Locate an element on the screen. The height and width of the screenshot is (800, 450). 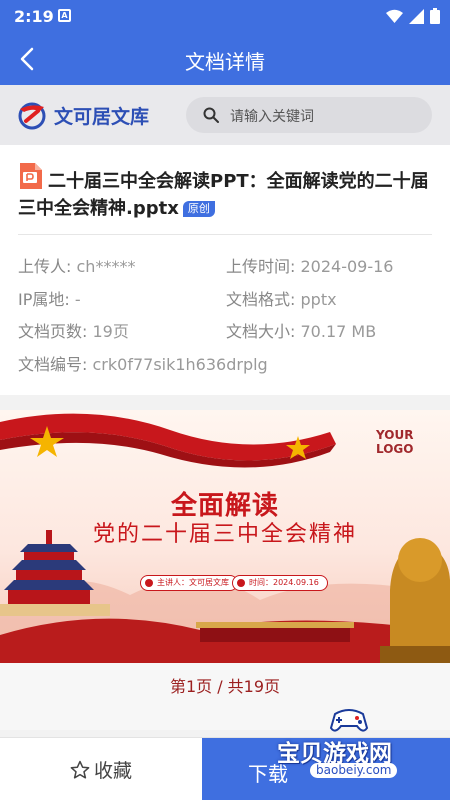
meta-label: IP属地: is located at coordinates (44, 299).